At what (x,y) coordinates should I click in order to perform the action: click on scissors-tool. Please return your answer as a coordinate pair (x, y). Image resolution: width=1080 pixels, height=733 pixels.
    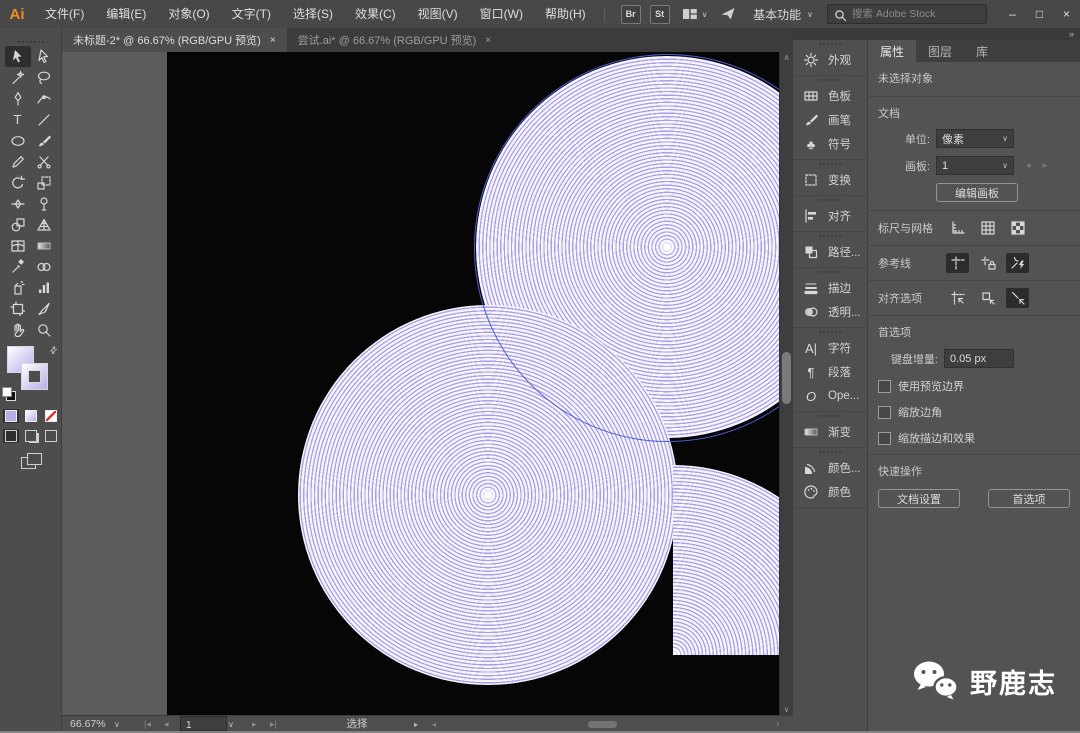
    Looking at the image, I should click on (44, 161).